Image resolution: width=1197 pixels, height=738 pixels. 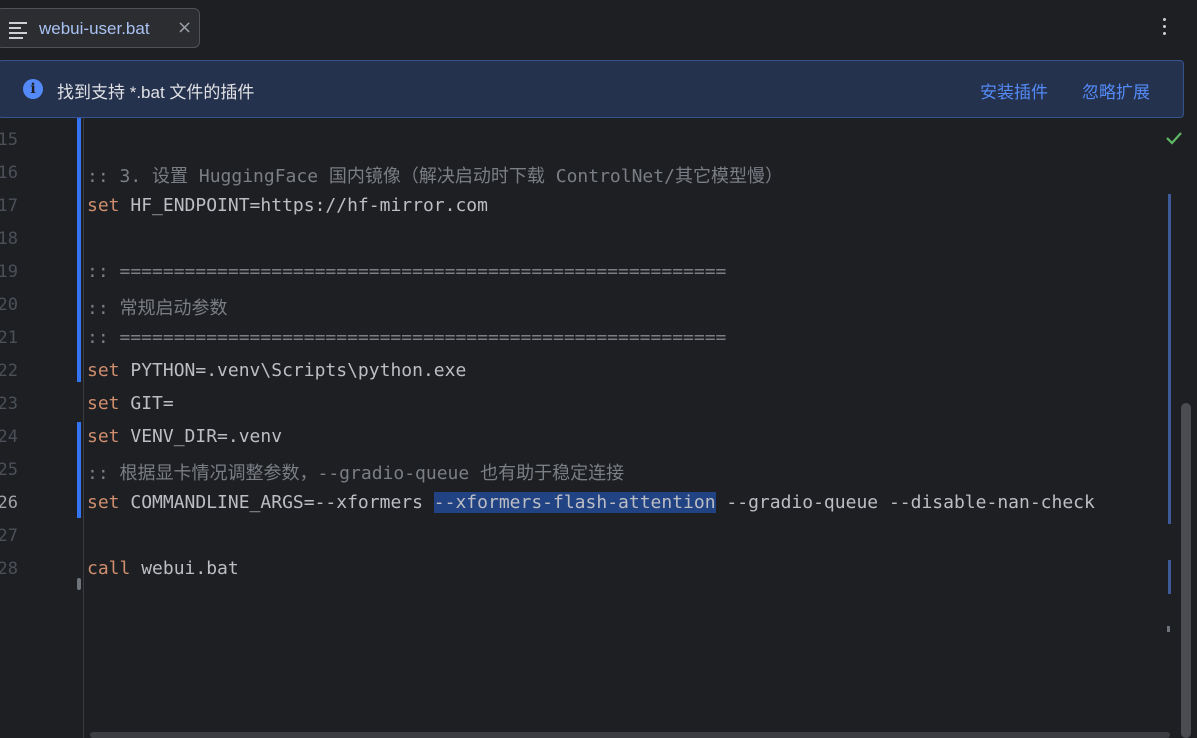 I want to click on line-number: 28, so click(x=9, y=569).